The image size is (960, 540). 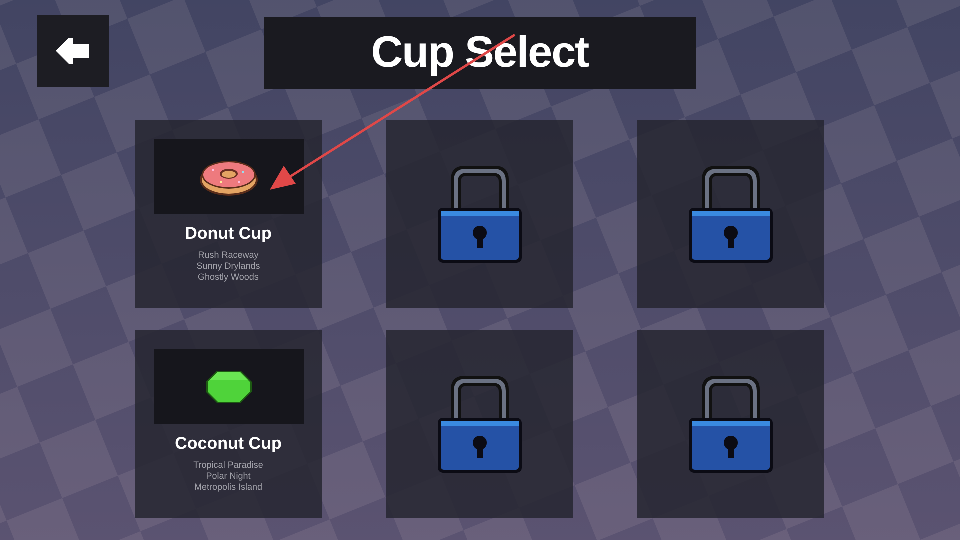 What do you see at coordinates (228, 476) in the screenshot?
I see `track-name: Polar Night` at bounding box center [228, 476].